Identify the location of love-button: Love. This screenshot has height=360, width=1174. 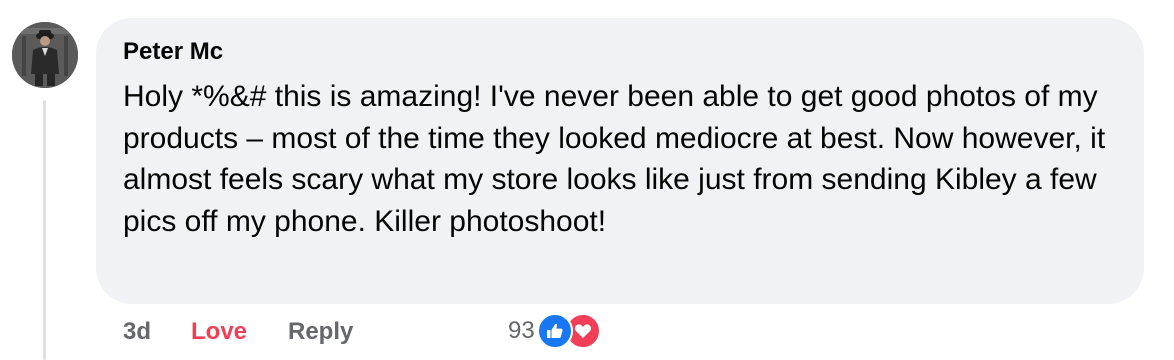
(219, 332).